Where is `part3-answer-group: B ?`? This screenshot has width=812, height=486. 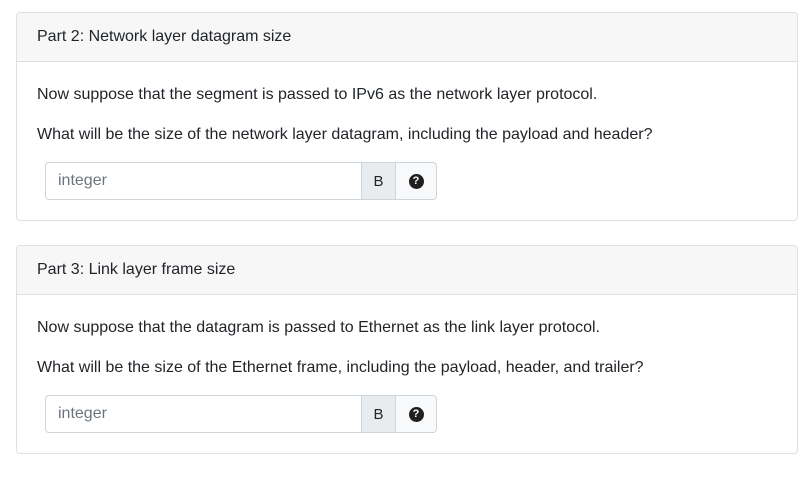
part3-answer-group: B ? is located at coordinates (241, 414).